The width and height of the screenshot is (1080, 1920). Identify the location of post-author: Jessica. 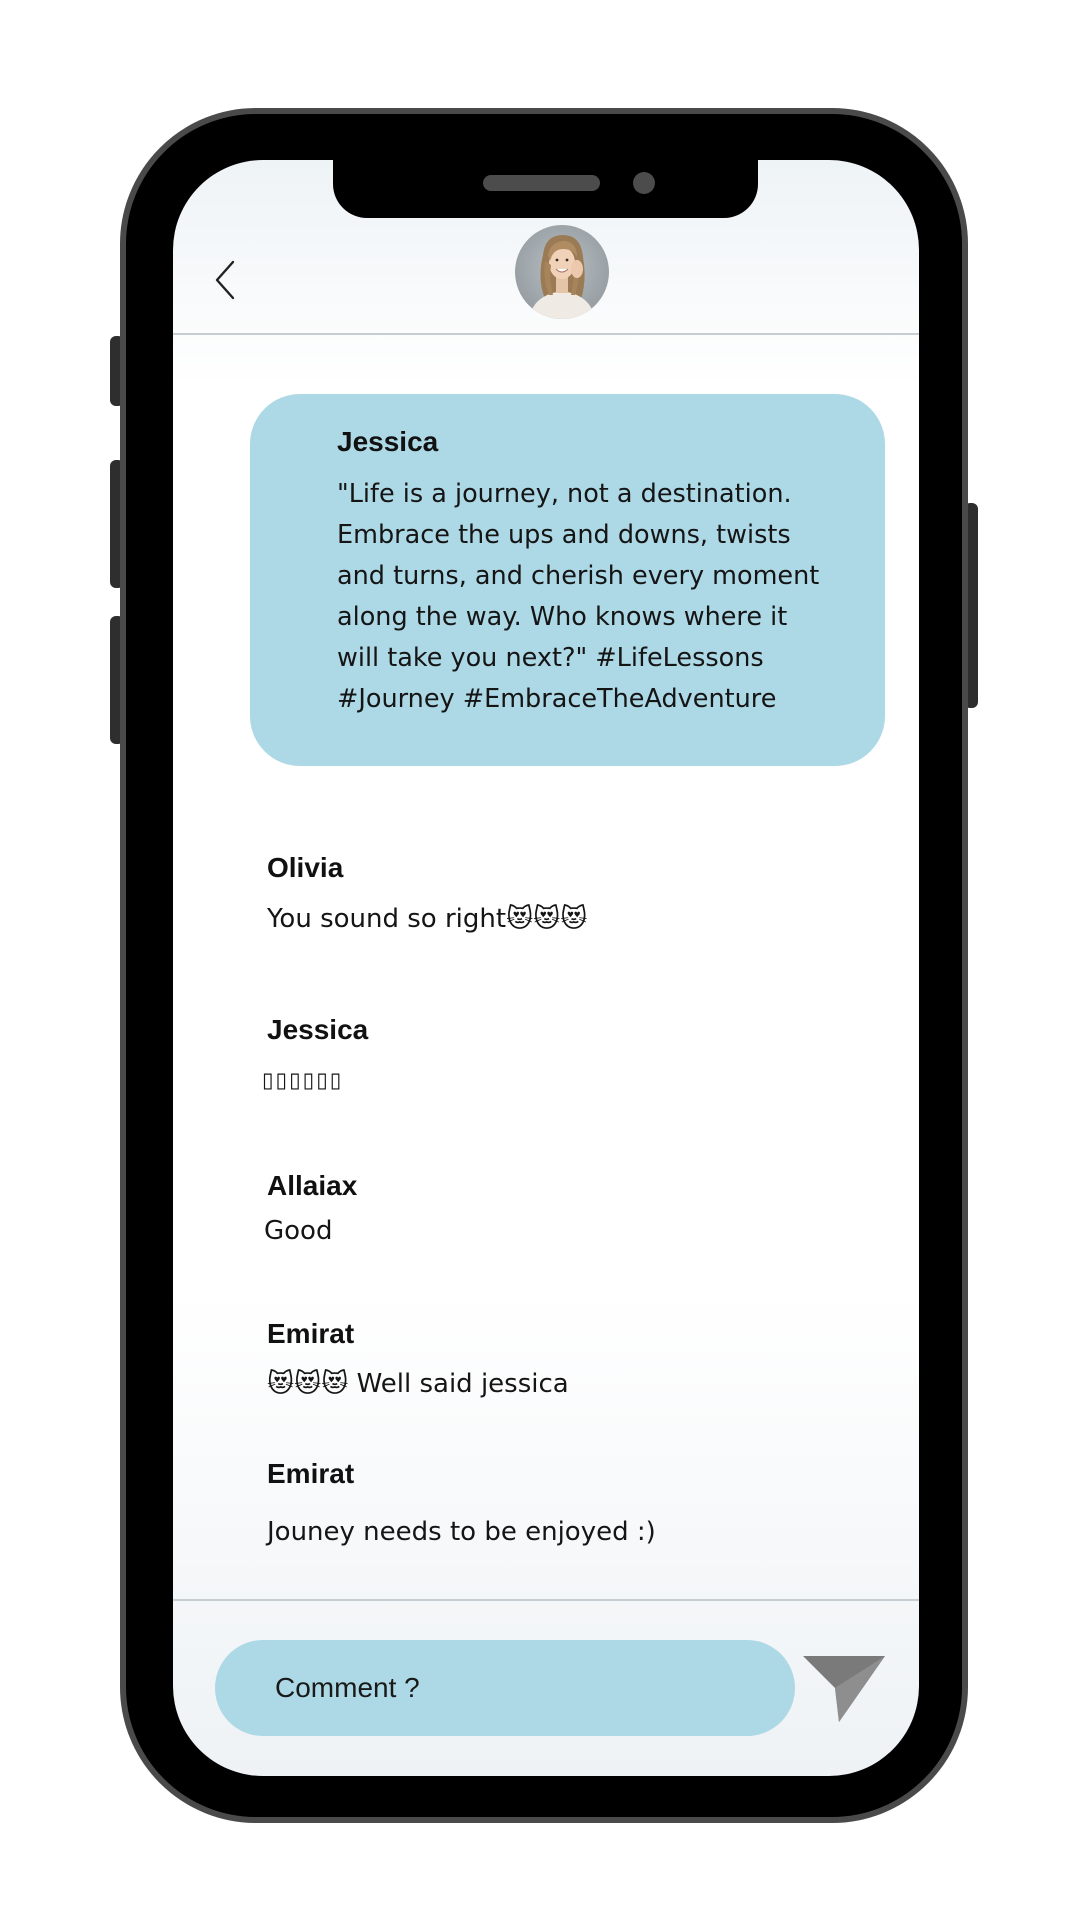
(387, 442).